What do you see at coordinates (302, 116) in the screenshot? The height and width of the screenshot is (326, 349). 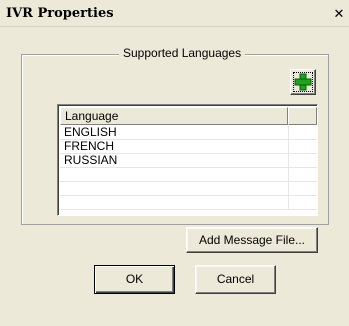 I see `column-header-extra` at bounding box center [302, 116].